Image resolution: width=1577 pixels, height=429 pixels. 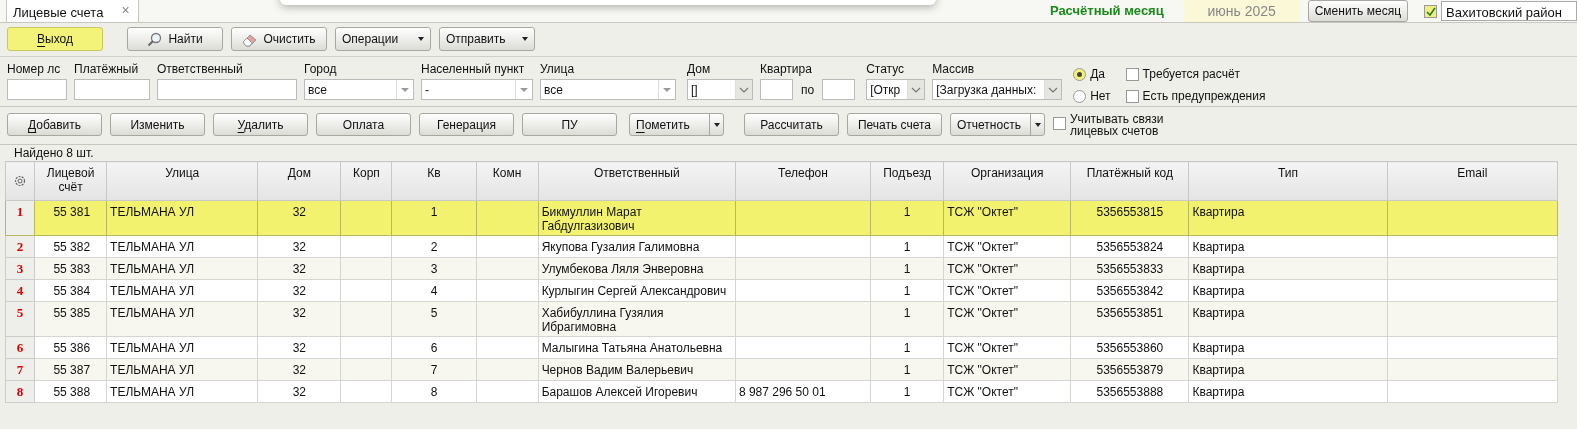 I want to click on column-header: Лицевой счёт, so click(x=70, y=181).